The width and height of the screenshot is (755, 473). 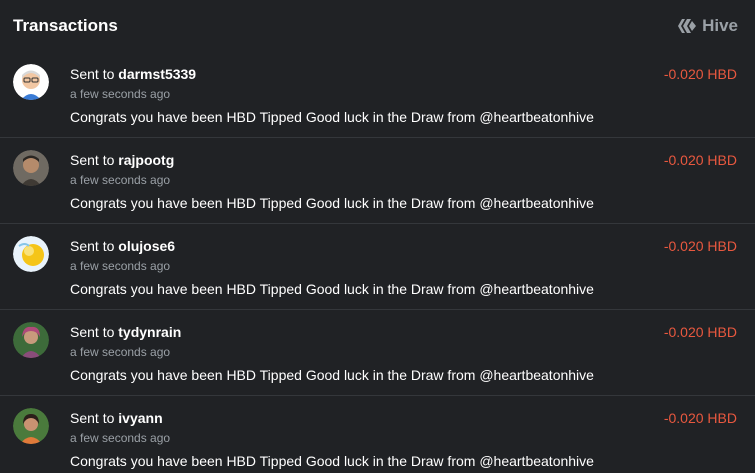 I want to click on transfer-summary: Sent to darmst5339, so click(x=133, y=74).